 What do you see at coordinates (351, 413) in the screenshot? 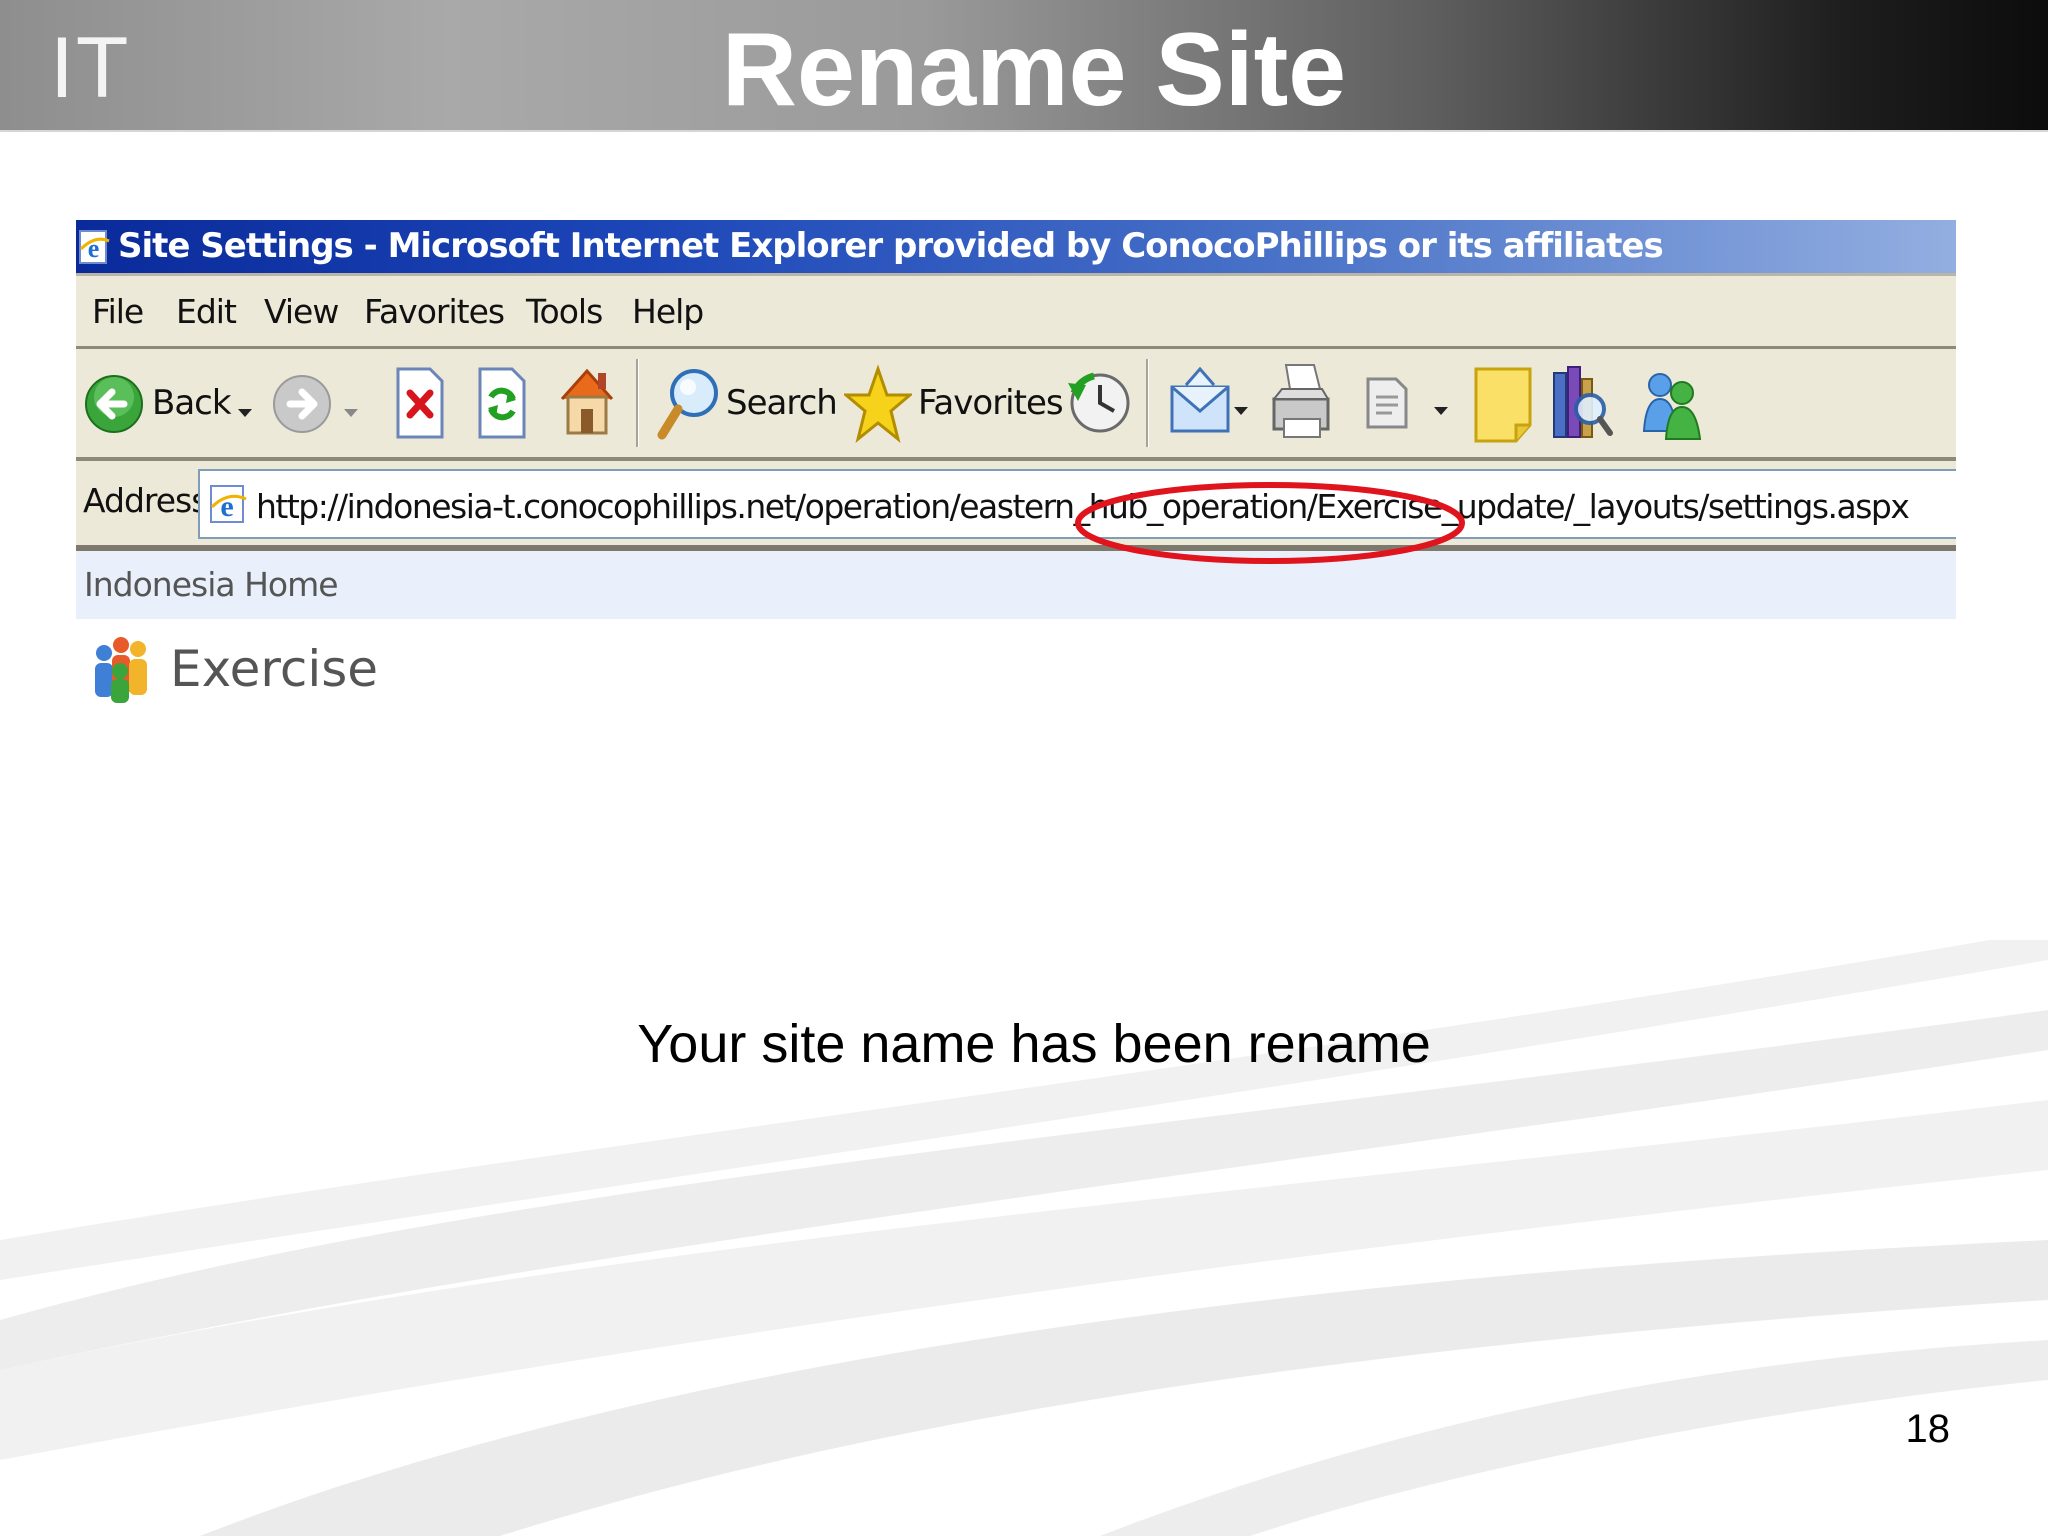
I see `forward-dropdown-icon` at bounding box center [351, 413].